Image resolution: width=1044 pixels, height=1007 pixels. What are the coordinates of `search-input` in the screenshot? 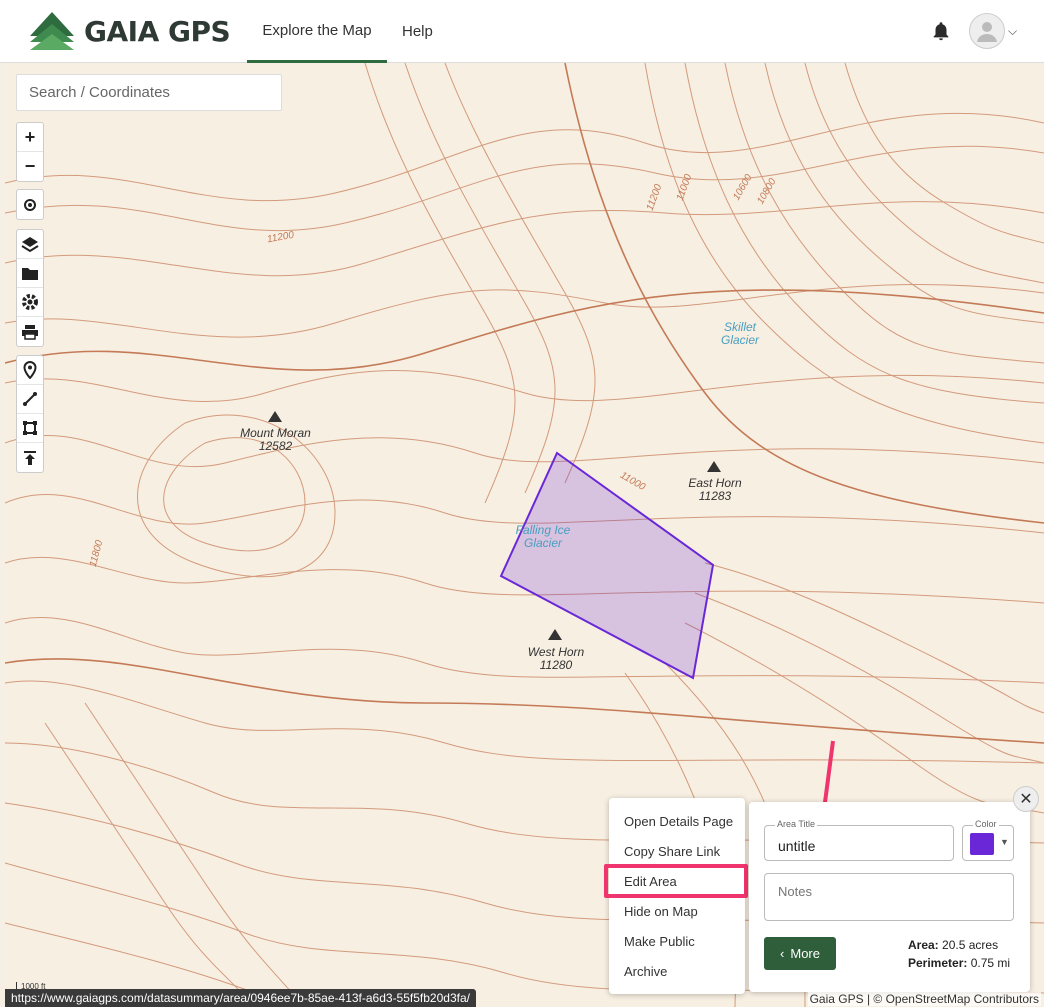 It's located at (149, 92).